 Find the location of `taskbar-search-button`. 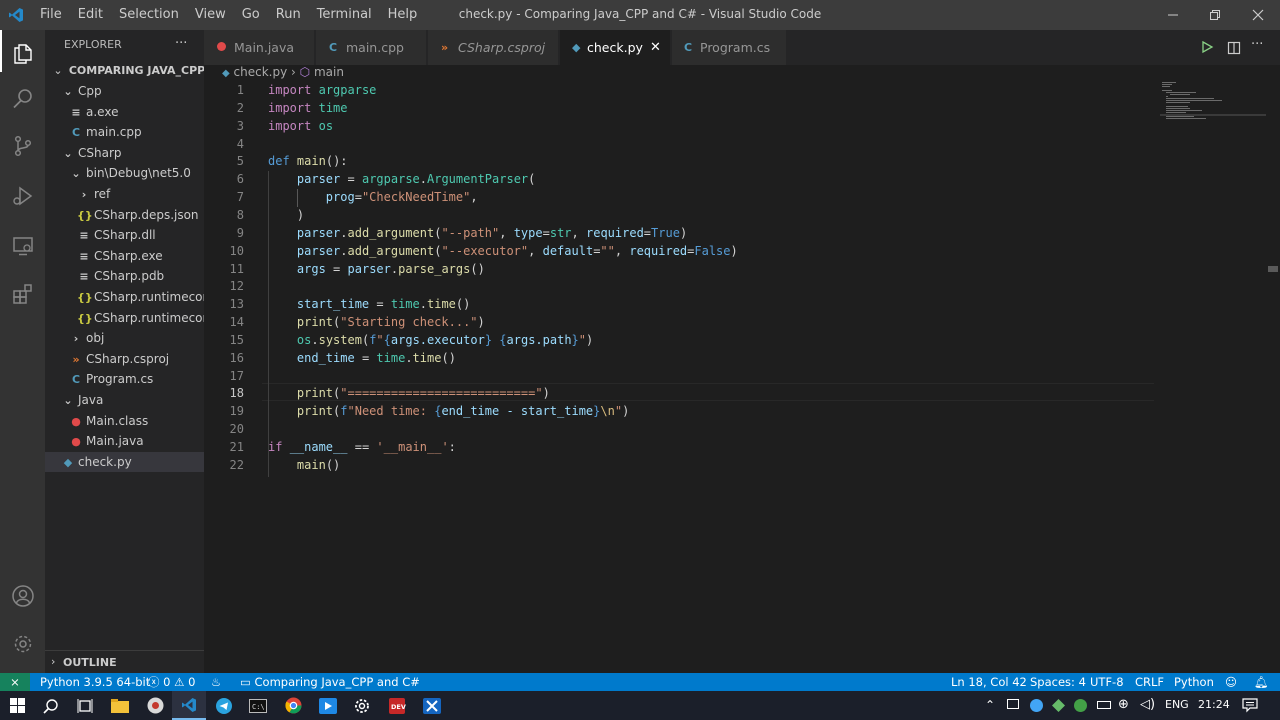

taskbar-search-button is located at coordinates (51, 705).